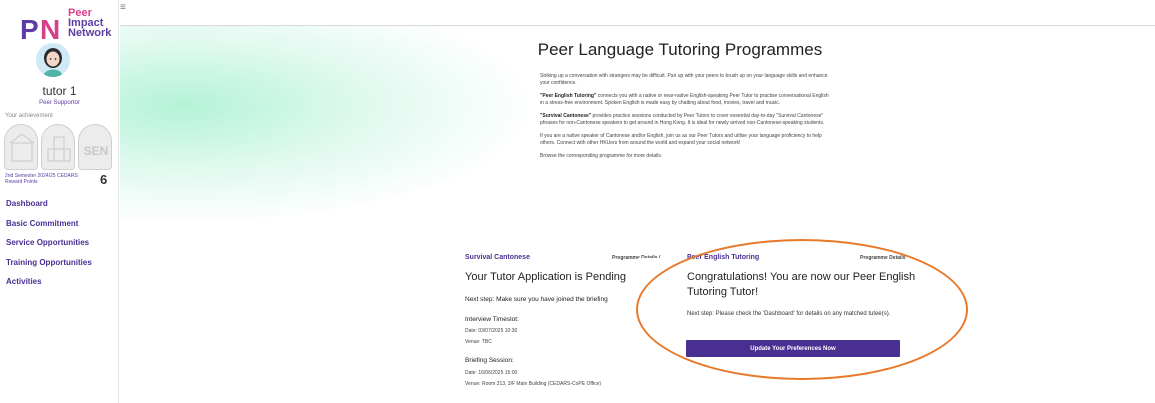 Image resolution: width=1155 pixels, height=403 pixels. What do you see at coordinates (478, 342) in the screenshot?
I see `interview-venue: Venue: TBC` at bounding box center [478, 342].